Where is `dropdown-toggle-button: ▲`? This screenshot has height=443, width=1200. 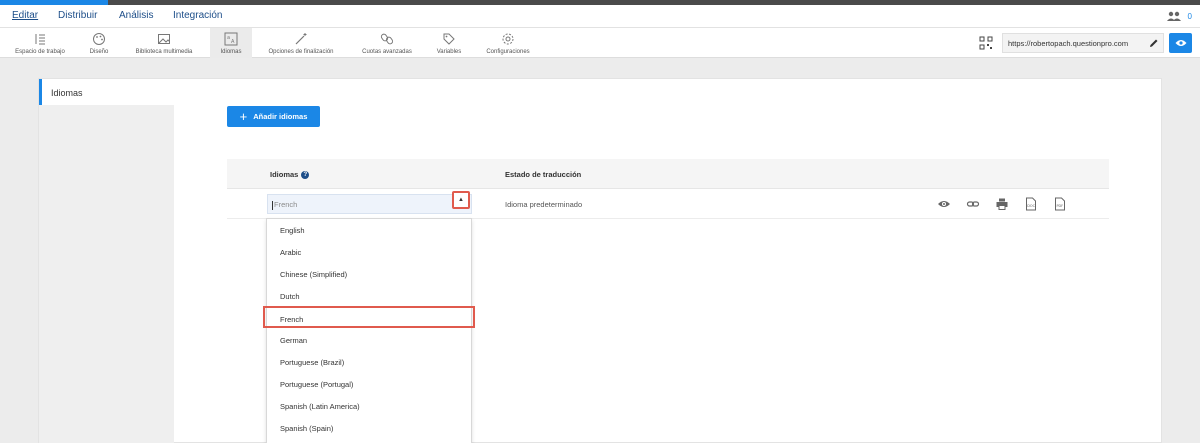
dropdown-toggle-button: ▲ is located at coordinates (461, 200).